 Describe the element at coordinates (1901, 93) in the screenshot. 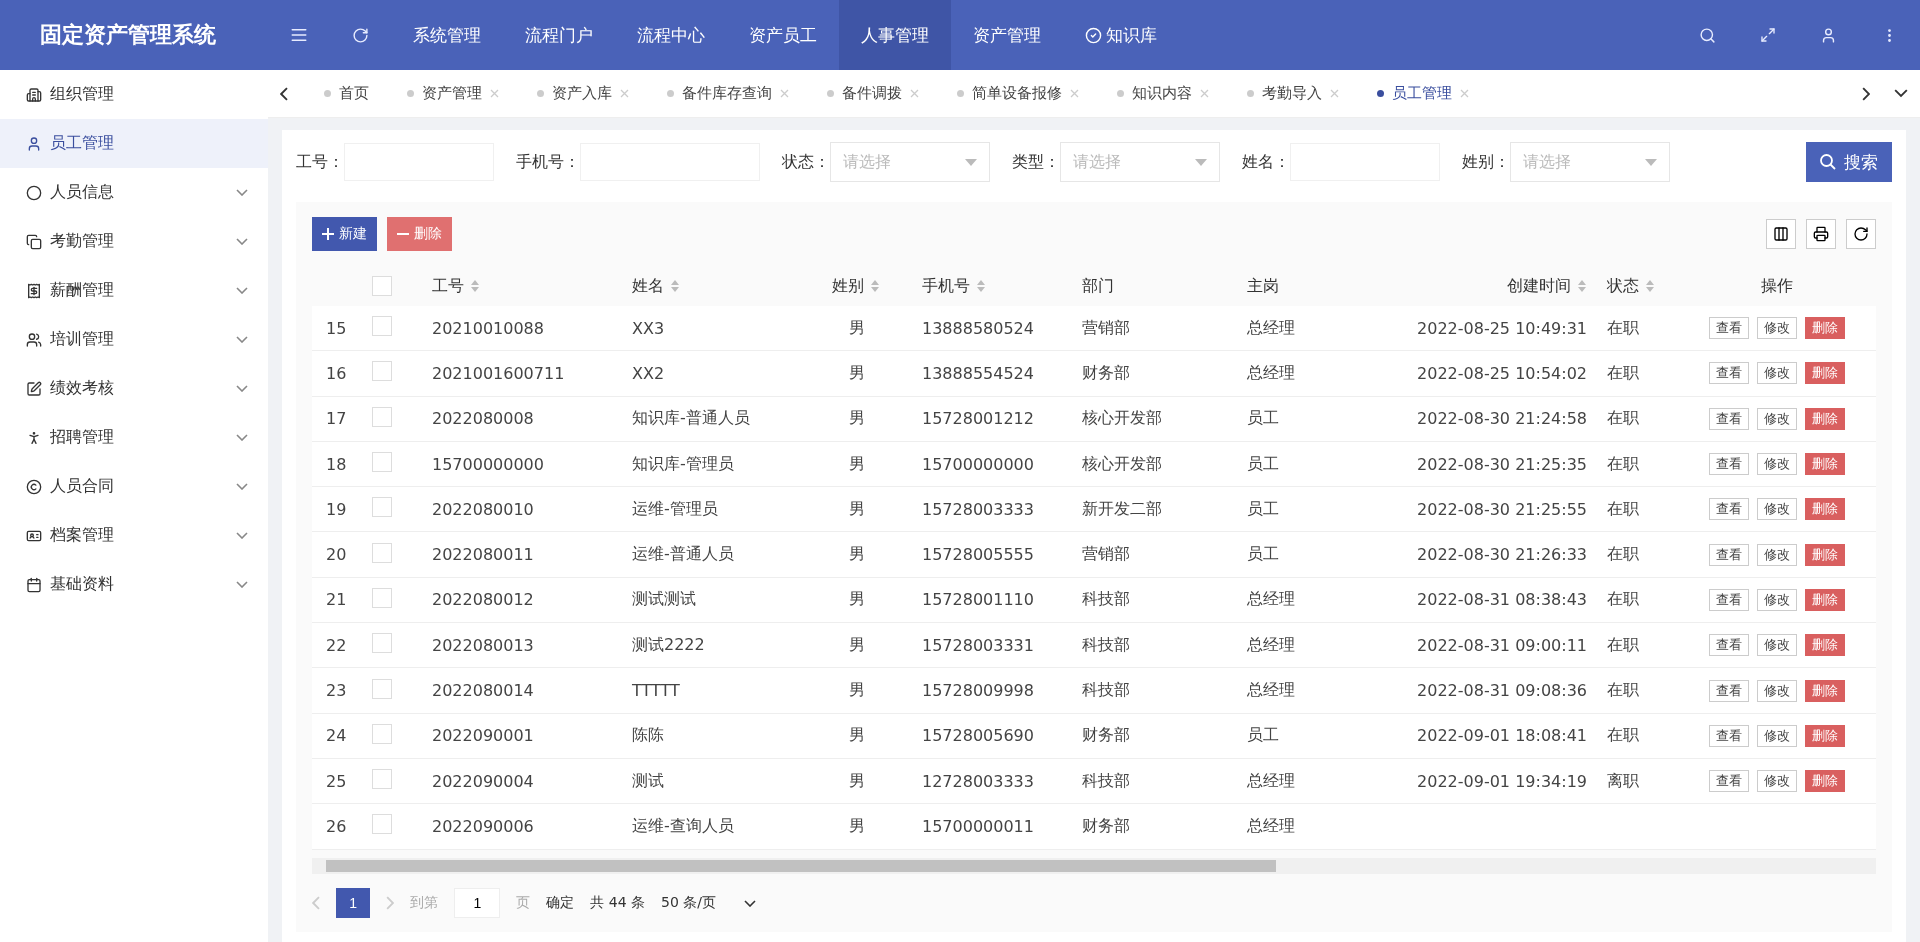

I see `tabs-menu-icon` at that location.